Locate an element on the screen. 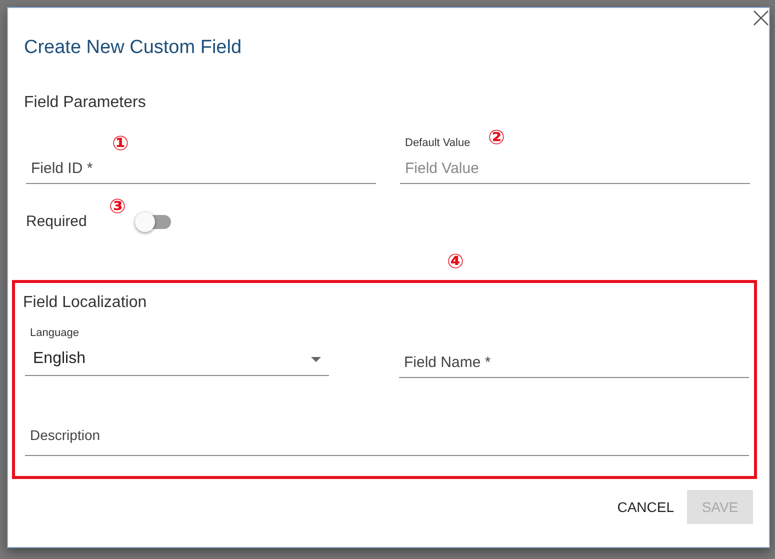 The width and height of the screenshot is (775, 559). annotation-number: ① is located at coordinates (120, 143).